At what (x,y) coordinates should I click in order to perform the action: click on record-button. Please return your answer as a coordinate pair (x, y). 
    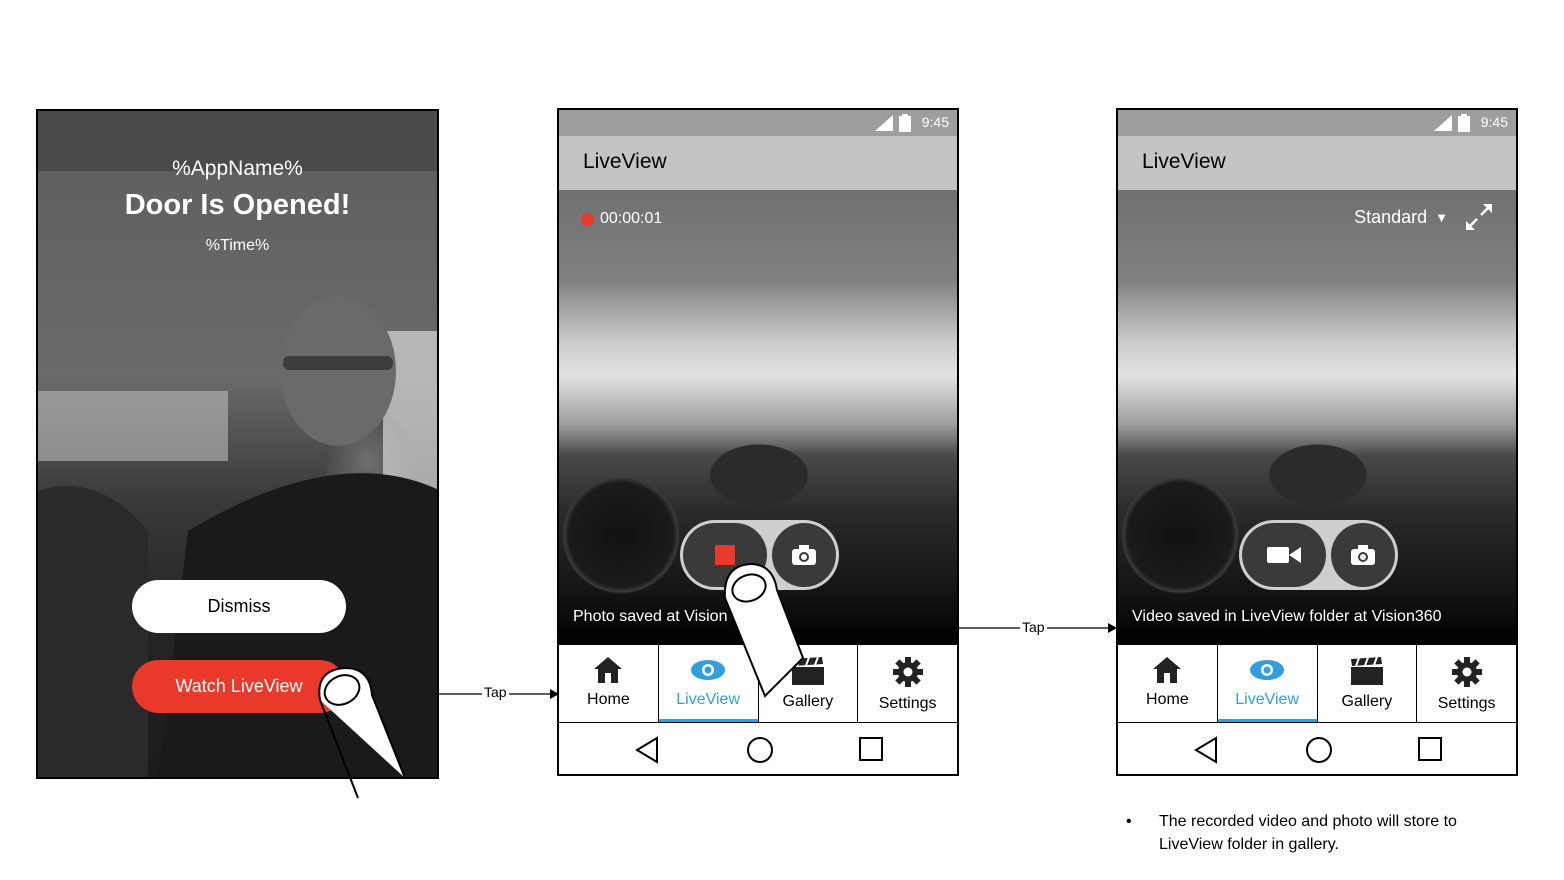
    Looking at the image, I should click on (1284, 555).